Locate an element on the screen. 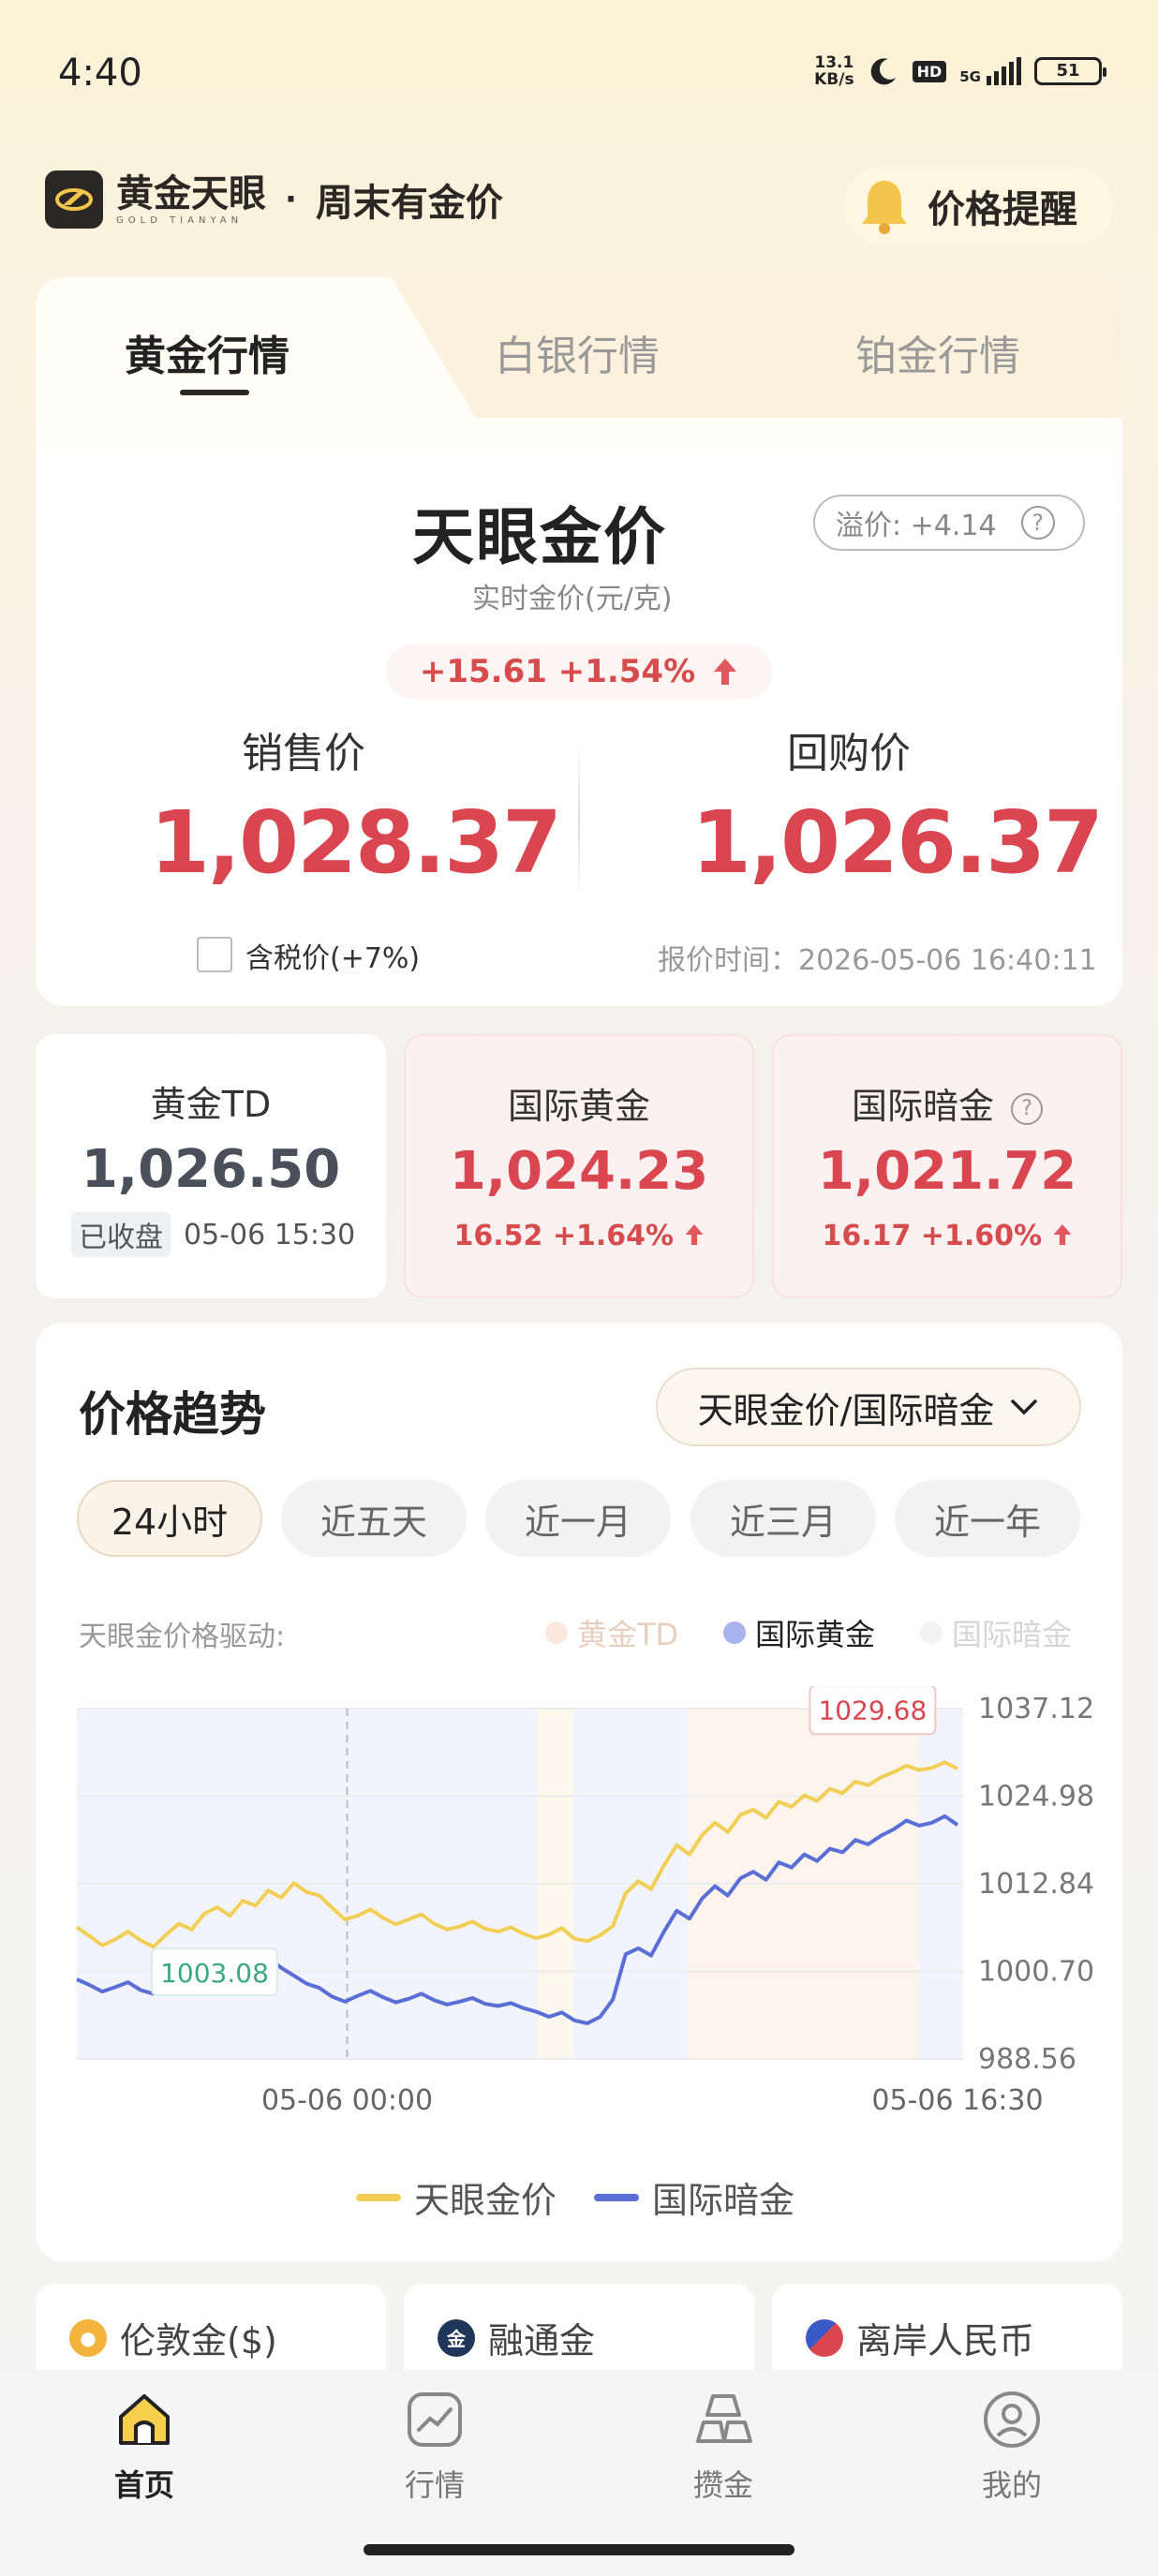 This screenshot has width=1158, height=2576. range-1y: 近一年 is located at coordinates (987, 1518).